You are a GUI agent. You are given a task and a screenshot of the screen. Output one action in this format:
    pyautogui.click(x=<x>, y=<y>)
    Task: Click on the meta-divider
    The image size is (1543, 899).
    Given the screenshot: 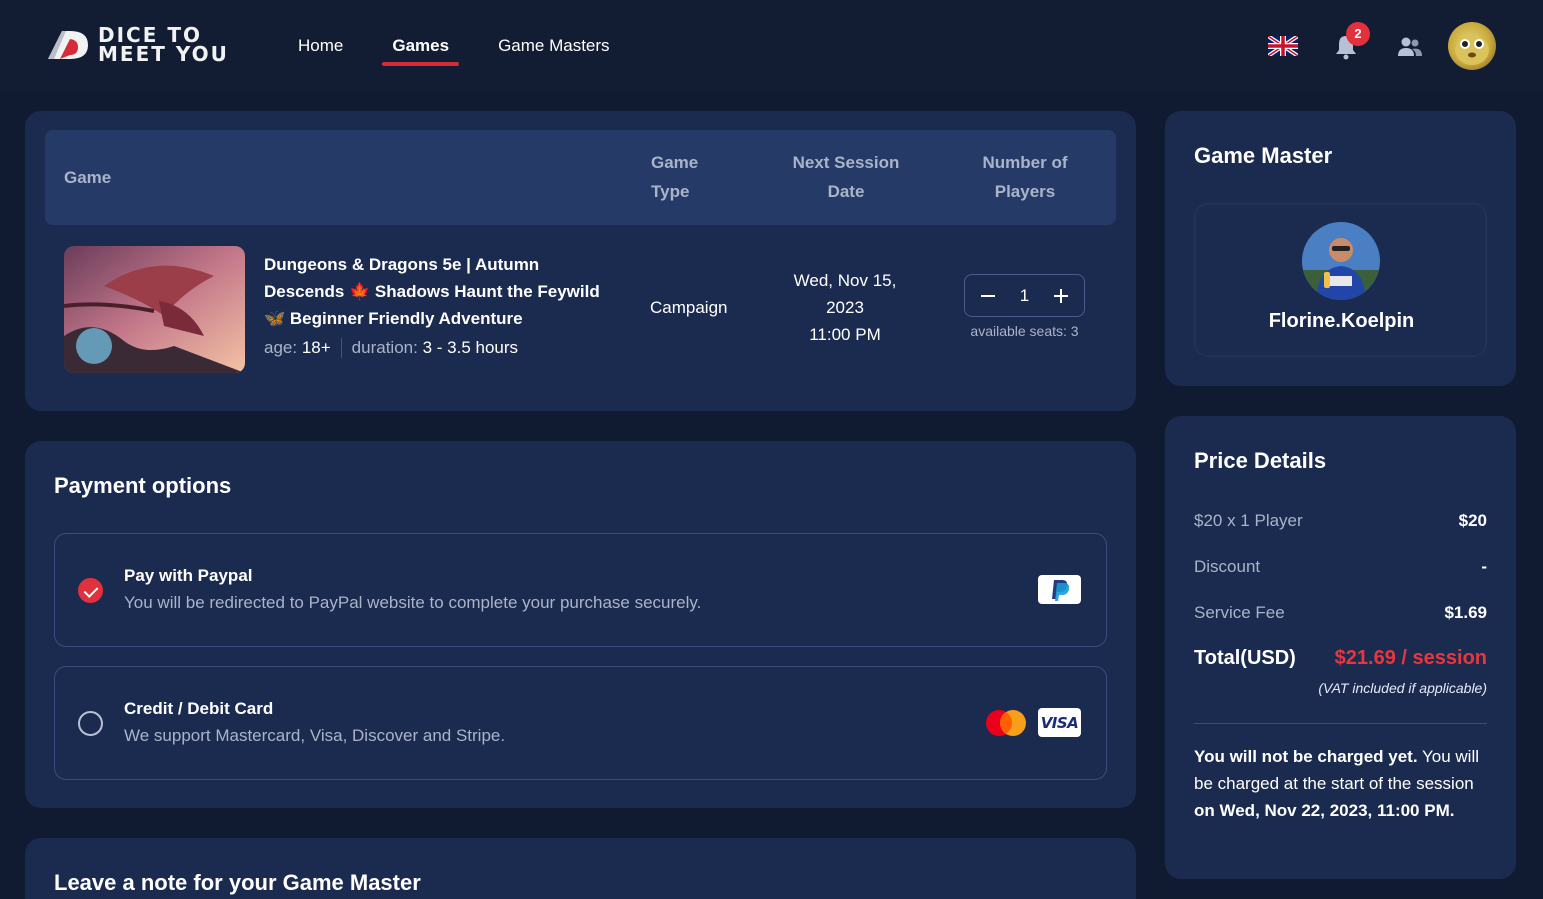 What is the action you would take?
    pyautogui.click(x=341, y=348)
    